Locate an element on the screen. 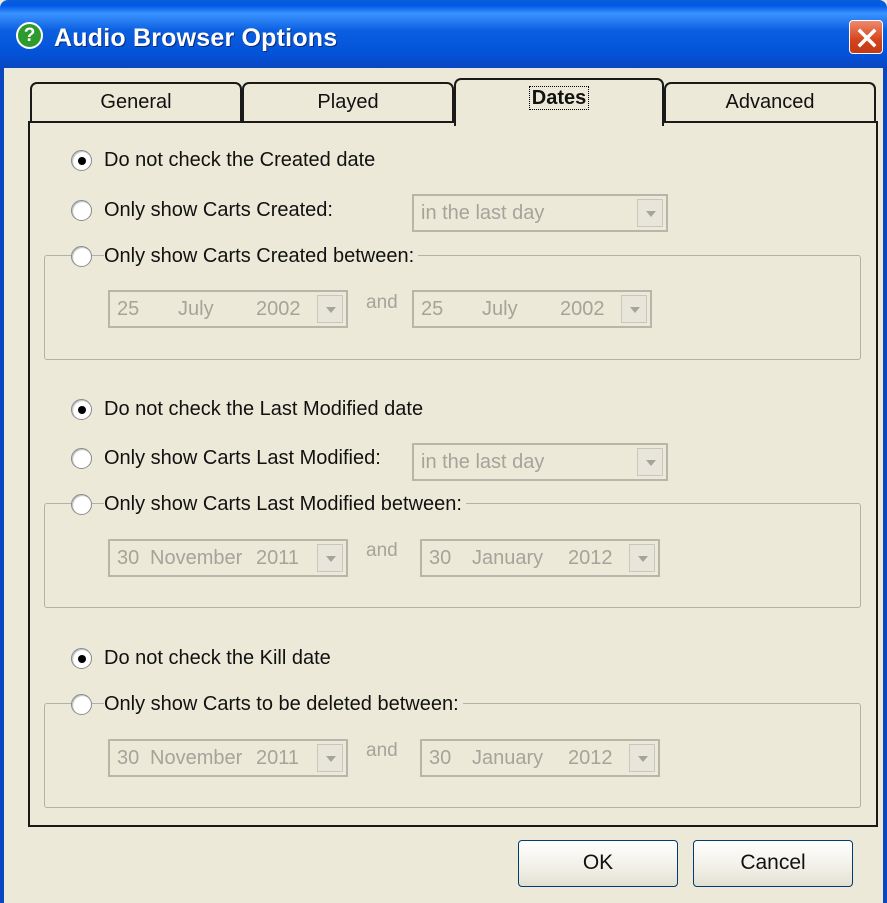 The height and width of the screenshot is (903, 887). created-from-month: July is located at coordinates (196, 309).